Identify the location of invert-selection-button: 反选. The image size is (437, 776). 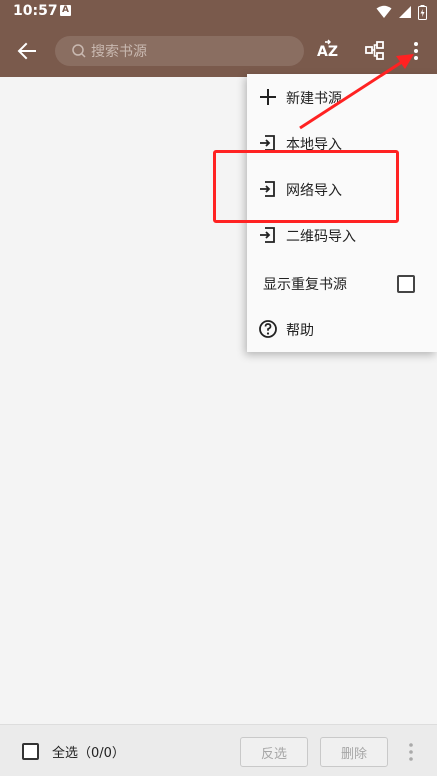
(274, 752).